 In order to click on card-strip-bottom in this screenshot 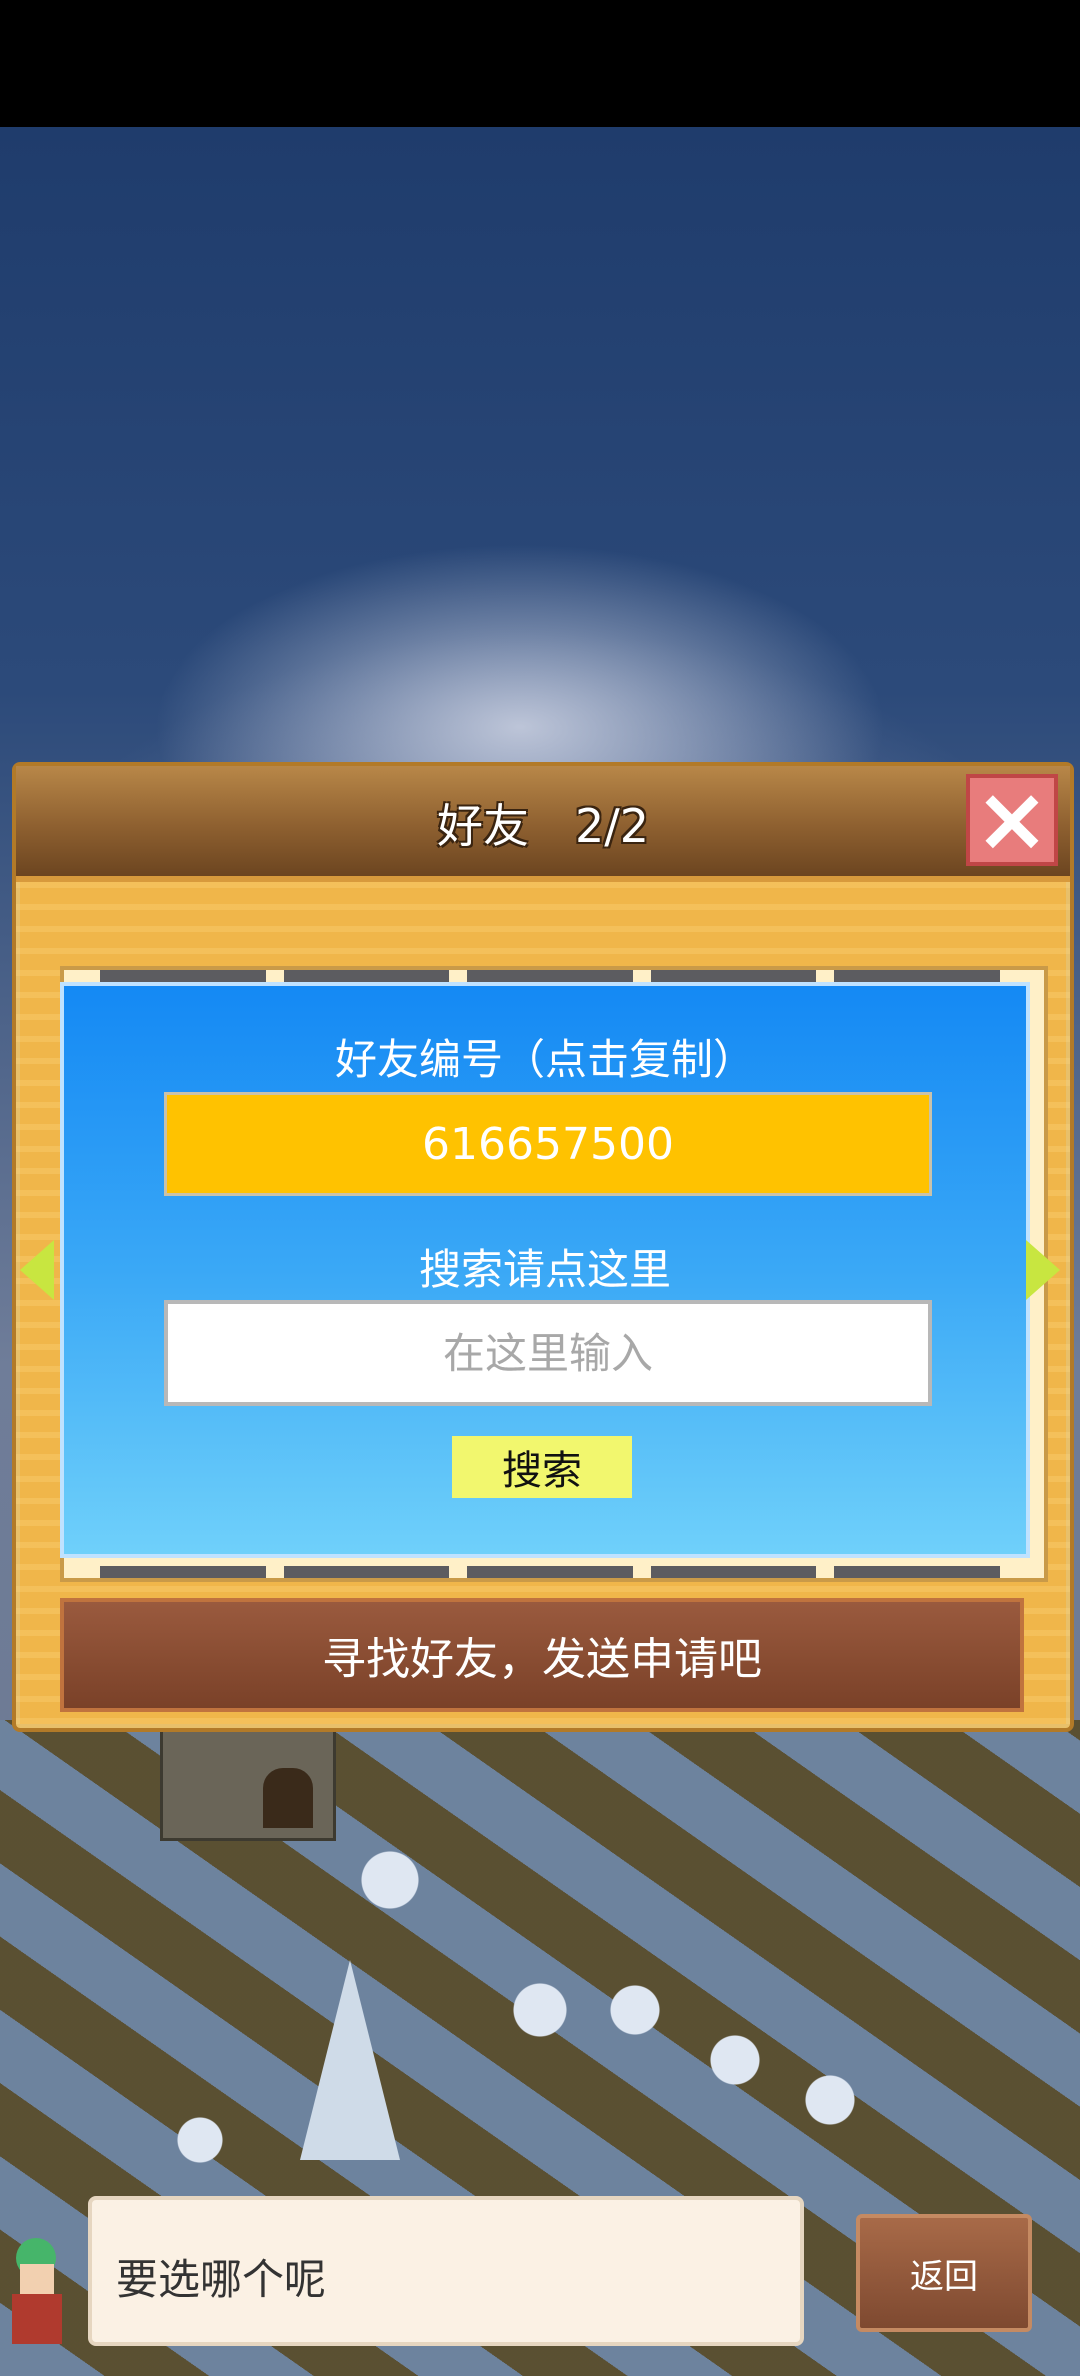, I will do `click(550, 1572)`.